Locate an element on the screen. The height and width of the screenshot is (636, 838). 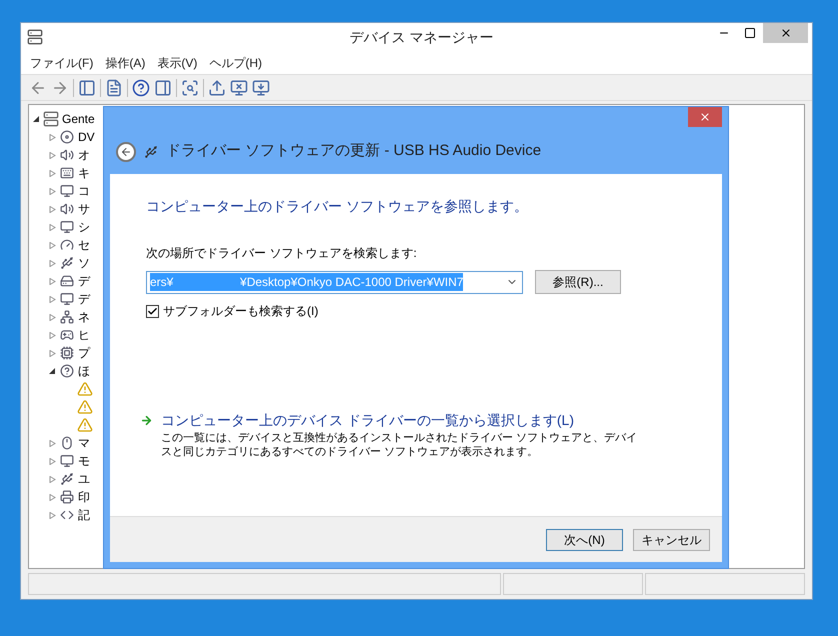
path-value: ers¥ ¥Desktop¥Onkyo DAC-1000 Driver¥WIN7 is located at coordinates (307, 282).